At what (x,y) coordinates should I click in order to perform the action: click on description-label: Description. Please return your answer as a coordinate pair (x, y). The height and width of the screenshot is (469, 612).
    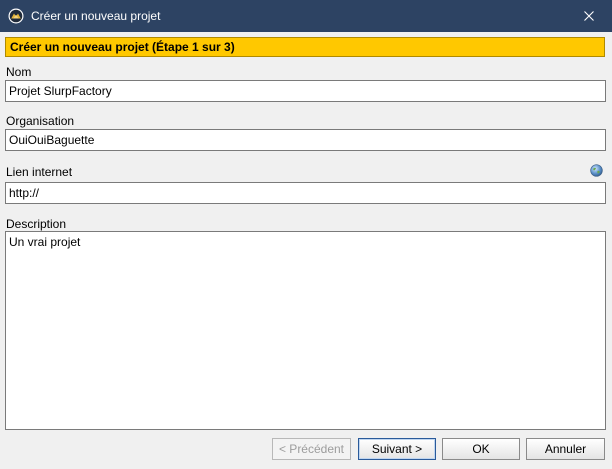
    Looking at the image, I should click on (36, 224).